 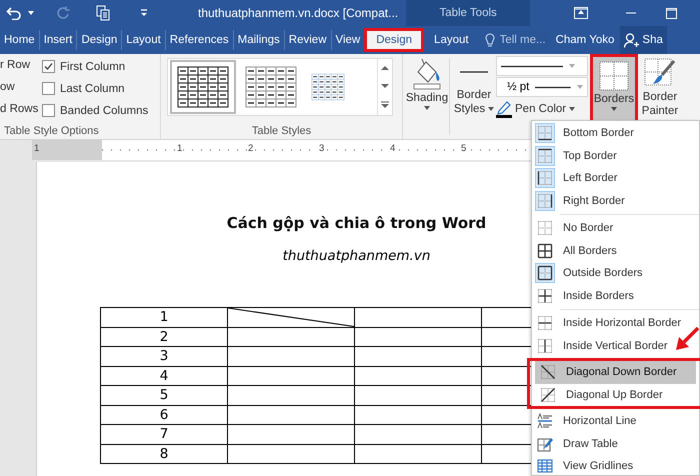 I want to click on more-styles-icon, so click(x=385, y=105).